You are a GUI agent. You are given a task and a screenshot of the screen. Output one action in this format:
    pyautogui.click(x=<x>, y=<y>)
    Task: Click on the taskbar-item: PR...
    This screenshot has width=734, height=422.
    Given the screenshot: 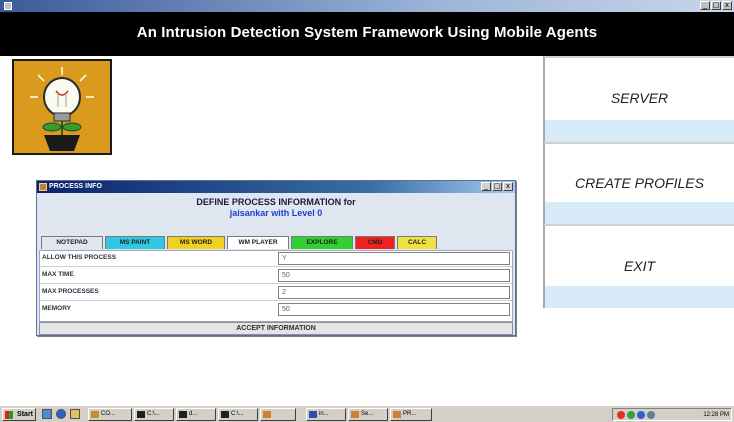 What is the action you would take?
    pyautogui.click(x=411, y=414)
    